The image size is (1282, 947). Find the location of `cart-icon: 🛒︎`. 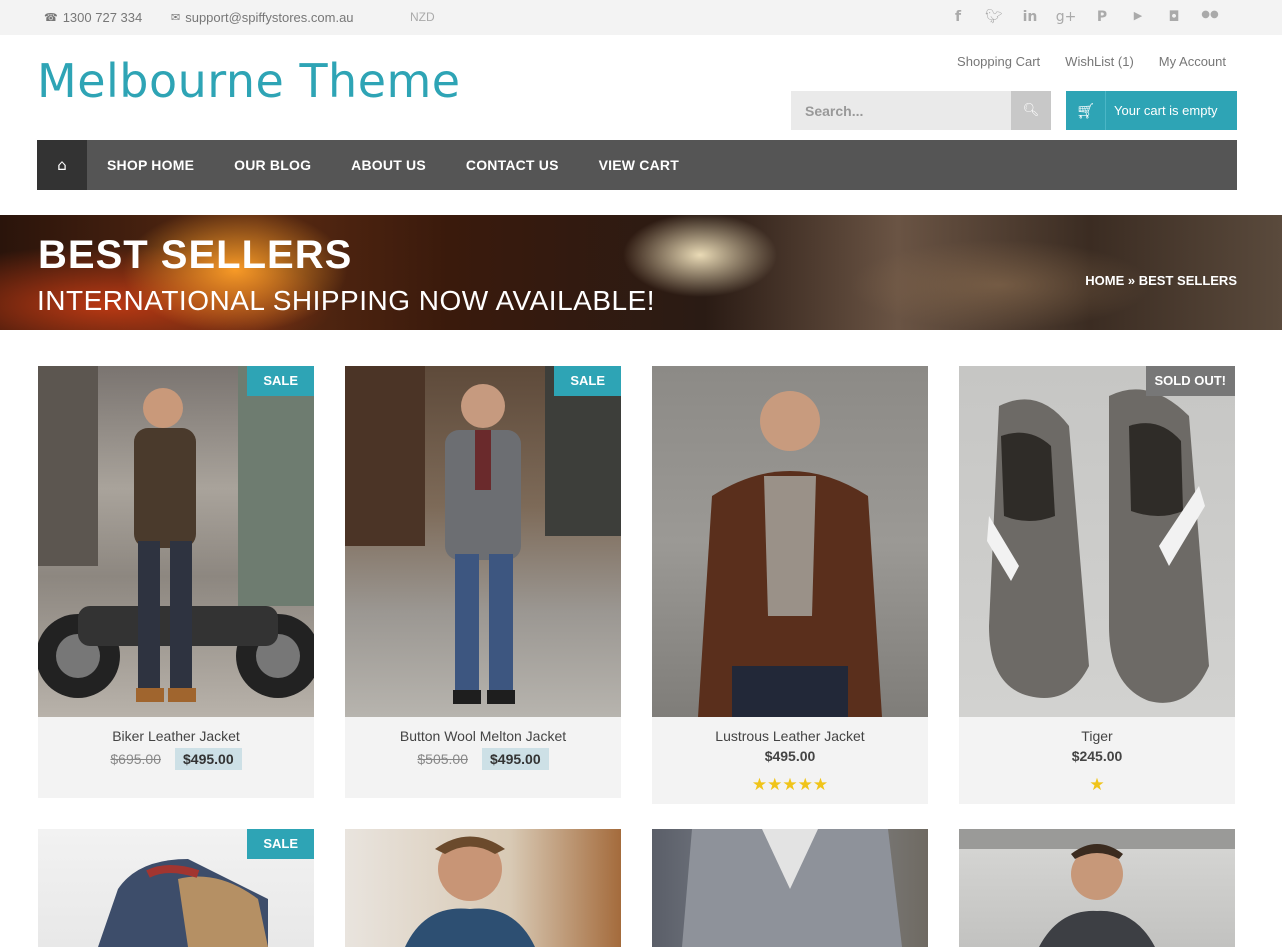

cart-icon: 🛒︎ is located at coordinates (1086, 110).